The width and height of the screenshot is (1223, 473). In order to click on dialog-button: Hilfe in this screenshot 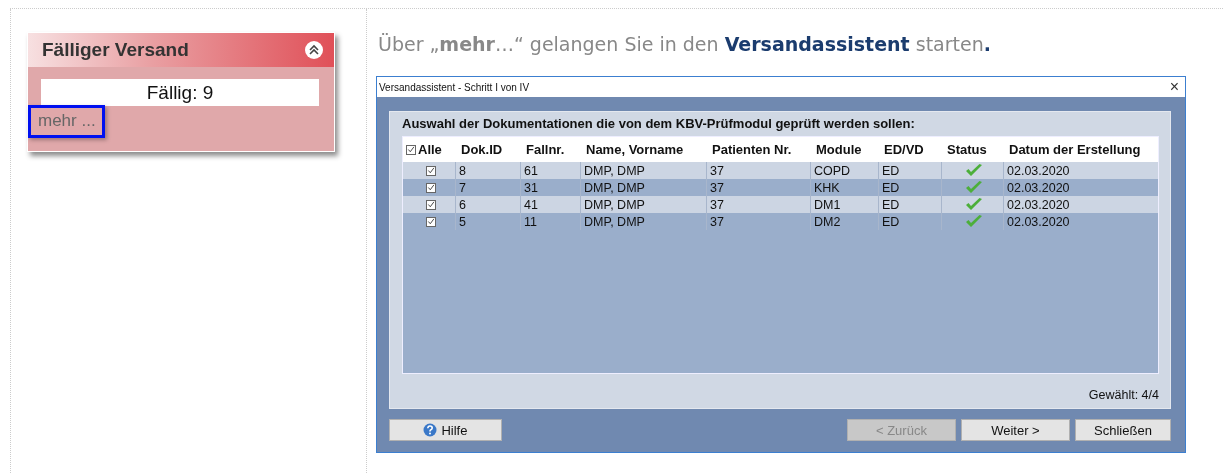, I will do `click(445, 430)`.